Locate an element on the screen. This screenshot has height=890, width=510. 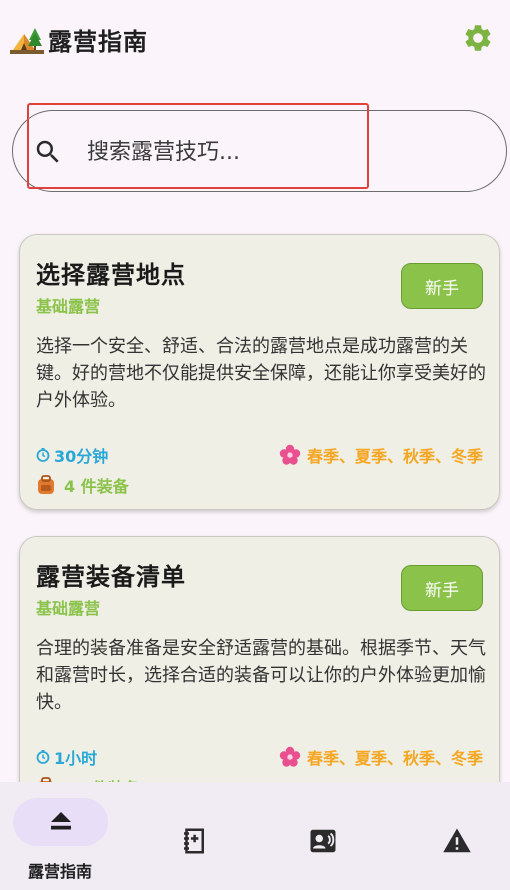
nav-item-contacts is located at coordinates (319, 836).